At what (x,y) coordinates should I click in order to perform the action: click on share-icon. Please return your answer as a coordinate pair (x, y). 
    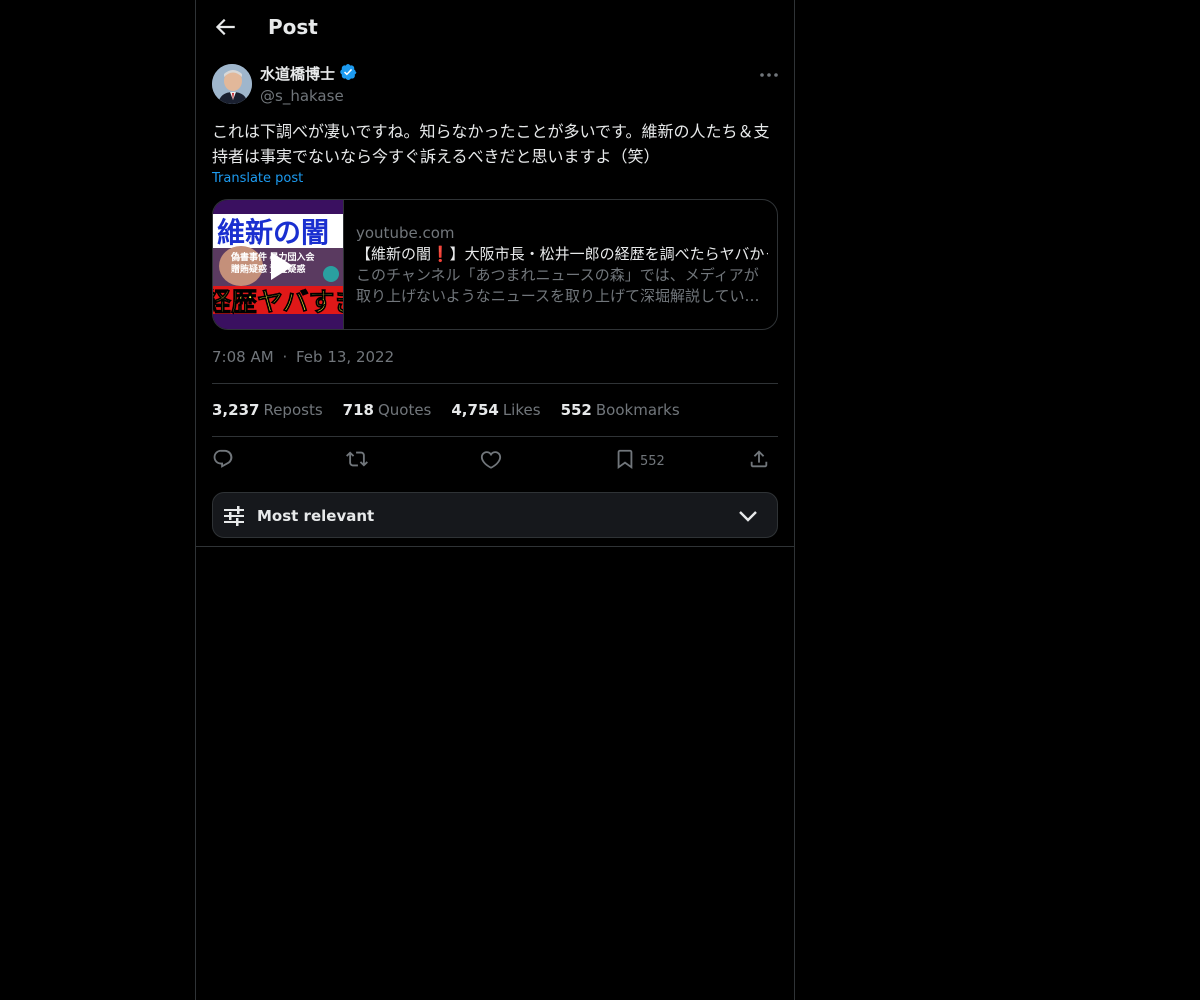
    Looking at the image, I should click on (759, 461).